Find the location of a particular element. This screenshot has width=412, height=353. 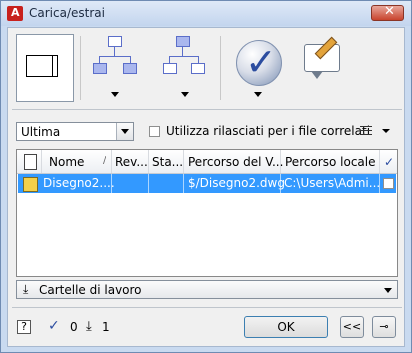

window-title: Carica/estrai is located at coordinates (67, 13).